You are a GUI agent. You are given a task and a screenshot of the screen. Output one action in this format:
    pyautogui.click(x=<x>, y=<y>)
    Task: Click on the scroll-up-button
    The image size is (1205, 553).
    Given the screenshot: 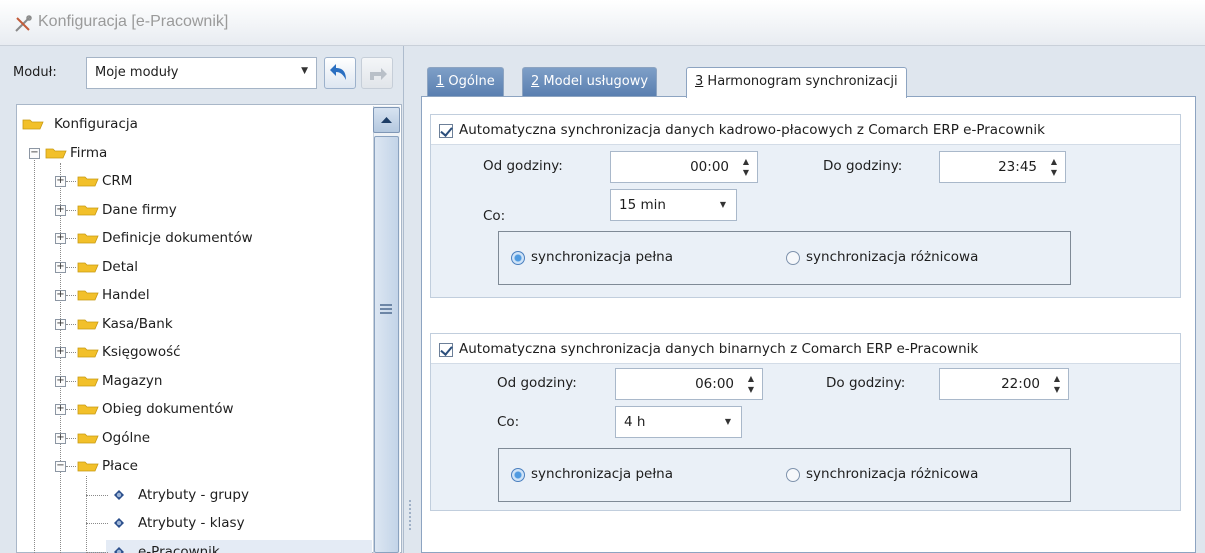 What is the action you would take?
    pyautogui.click(x=386, y=120)
    